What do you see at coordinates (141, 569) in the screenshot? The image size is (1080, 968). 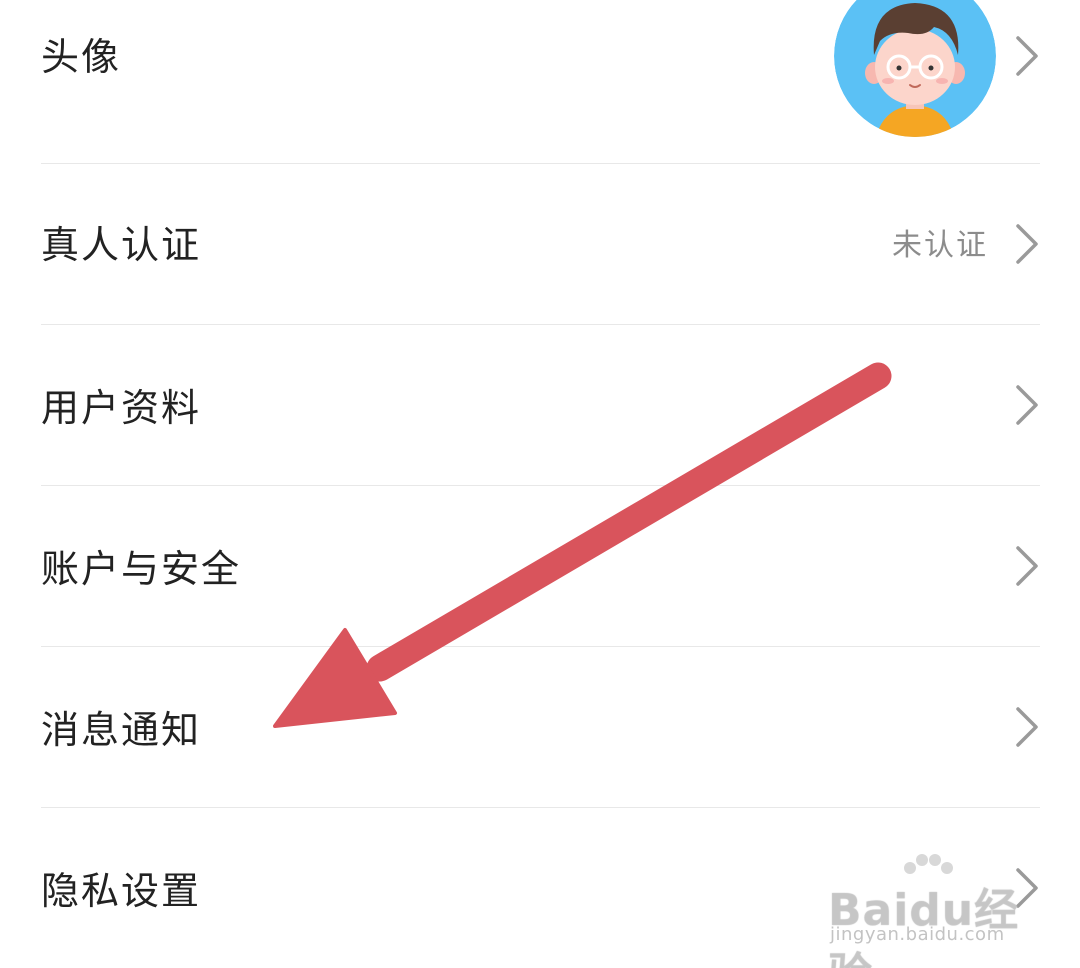 I see `settings-row-label: 账户与安全` at bounding box center [141, 569].